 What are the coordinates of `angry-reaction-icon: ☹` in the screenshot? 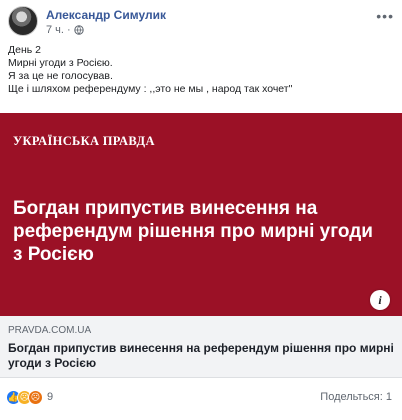 It's located at (35, 397).